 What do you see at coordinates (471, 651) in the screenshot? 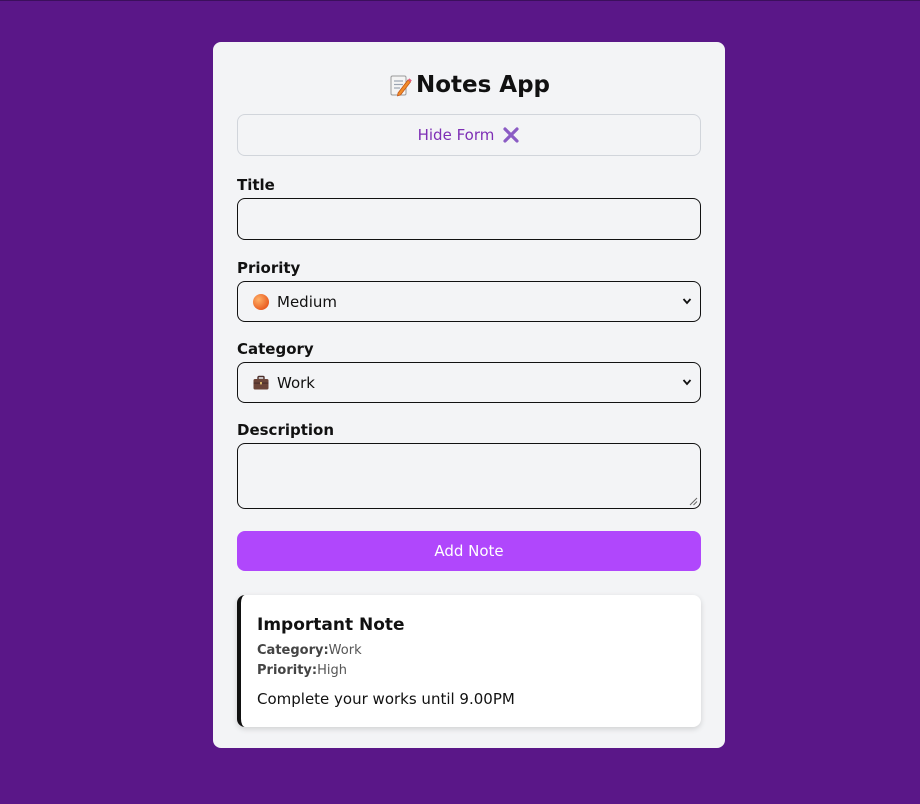
I see `note-category: Category:Work` at bounding box center [471, 651].